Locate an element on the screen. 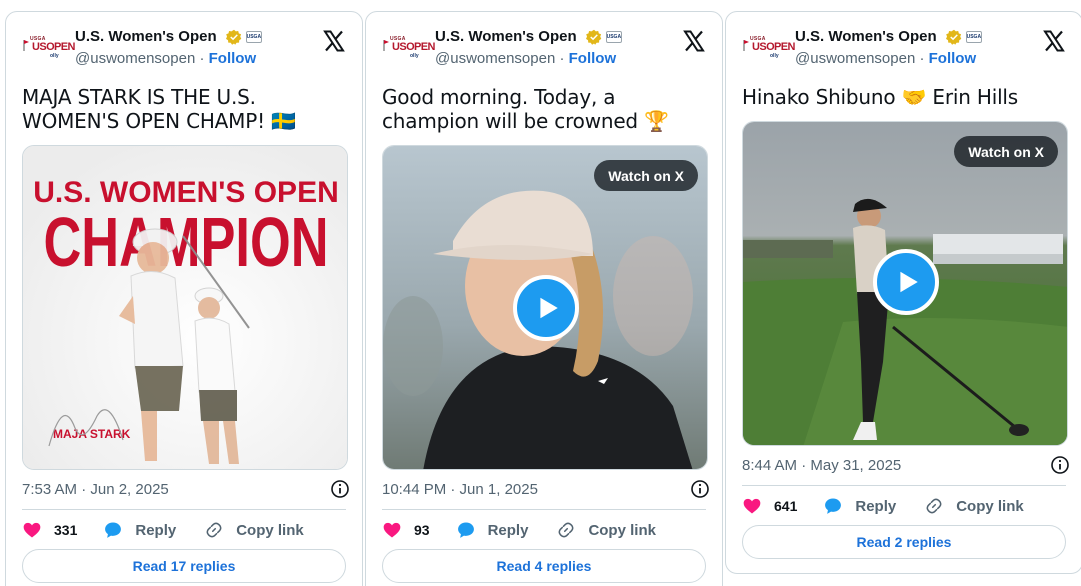 This screenshot has height=586, width=1081. read-replies-button: Read 17 replies is located at coordinates (184, 566).